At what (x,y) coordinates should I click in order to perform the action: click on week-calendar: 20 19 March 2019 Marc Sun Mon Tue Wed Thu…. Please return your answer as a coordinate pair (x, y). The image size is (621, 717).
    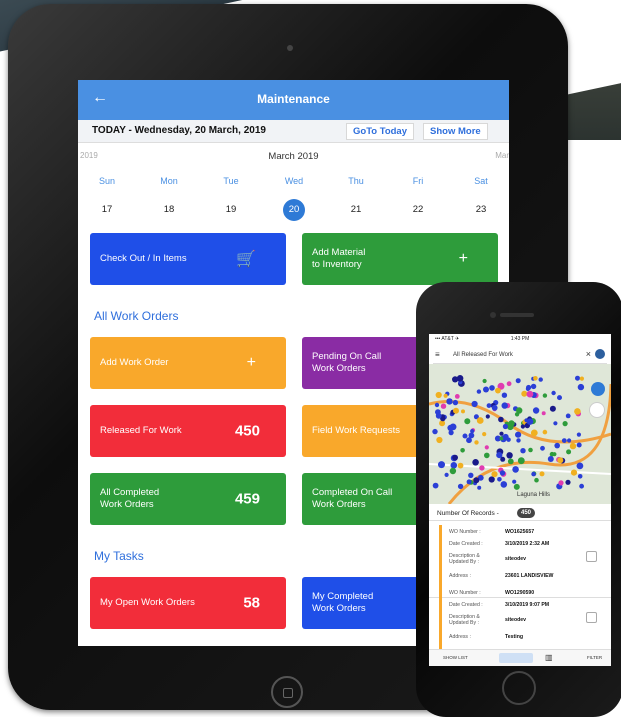
    Looking at the image, I should click on (293, 186).